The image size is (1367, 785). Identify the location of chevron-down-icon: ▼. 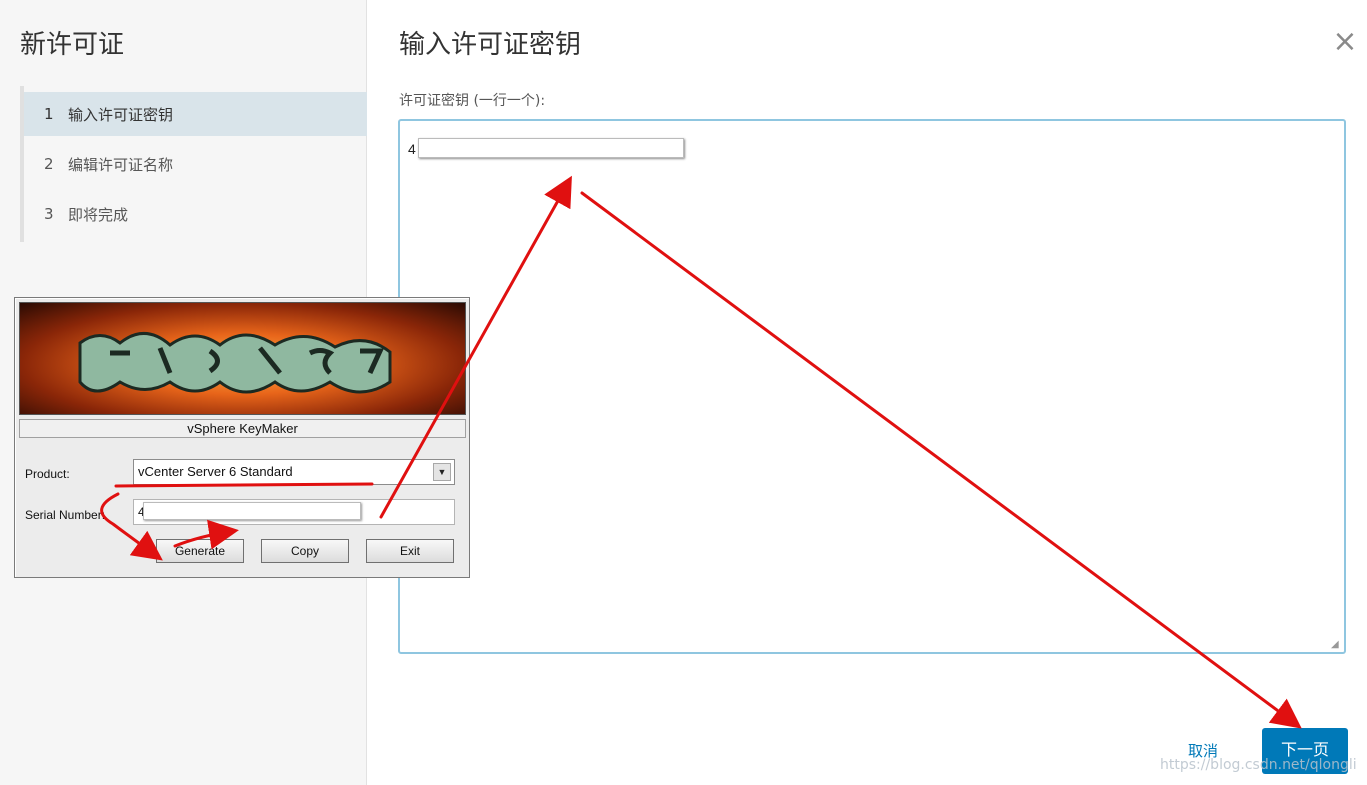
(442, 472).